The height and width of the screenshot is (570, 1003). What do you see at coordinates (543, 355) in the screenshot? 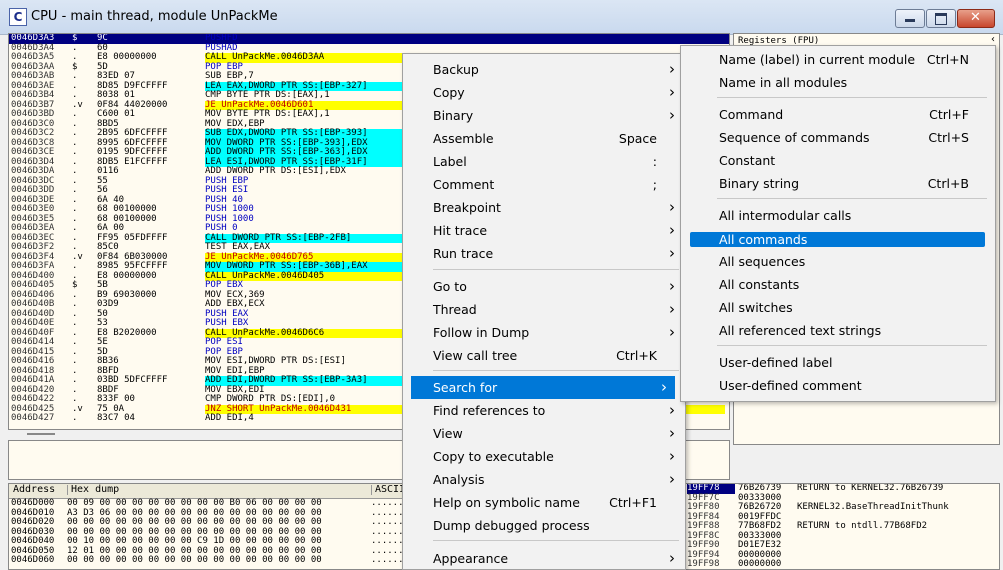
I see `menu-item-view-call-tree: View call tree Ctrl+K` at bounding box center [543, 355].